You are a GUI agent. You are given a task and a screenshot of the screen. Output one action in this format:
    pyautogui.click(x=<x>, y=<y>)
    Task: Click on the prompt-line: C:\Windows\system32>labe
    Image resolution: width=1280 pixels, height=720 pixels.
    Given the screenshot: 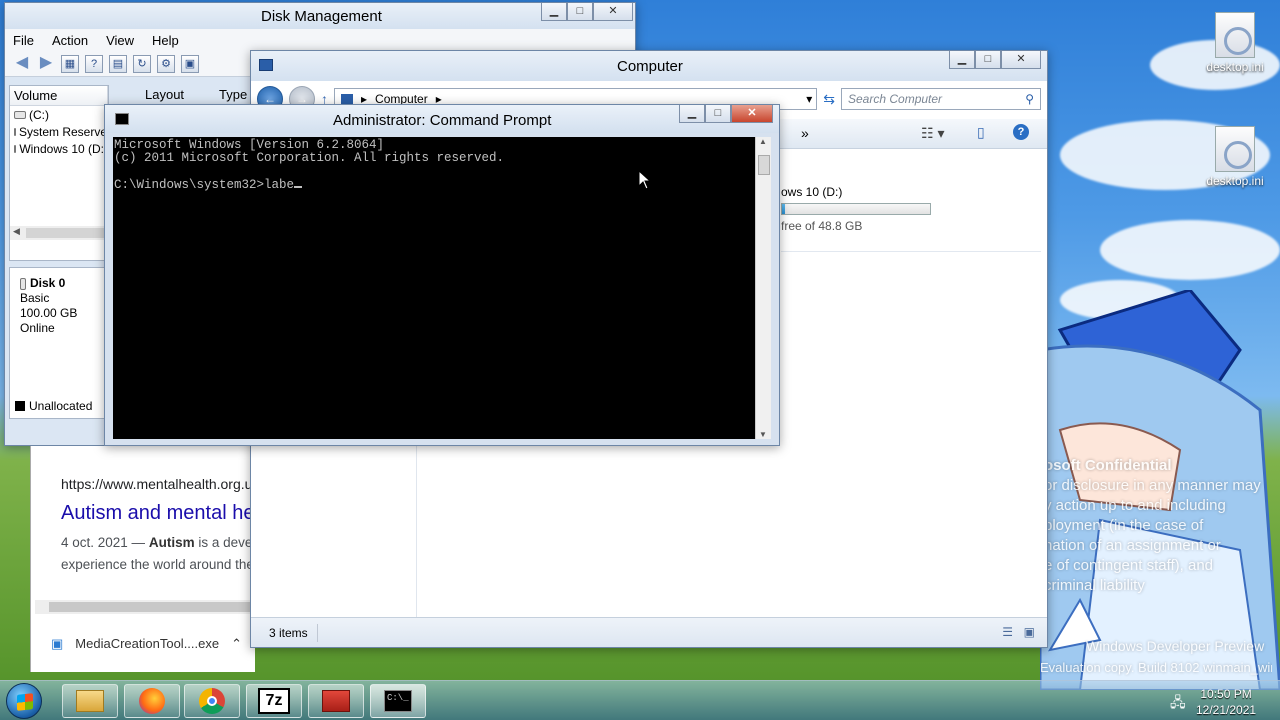 What is the action you would take?
    pyautogui.click(x=434, y=184)
    